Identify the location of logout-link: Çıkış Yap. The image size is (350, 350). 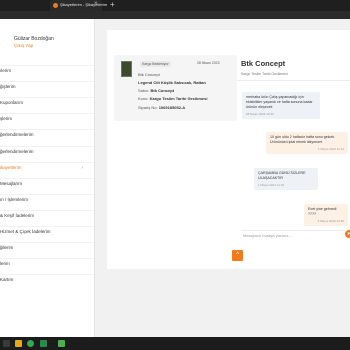
(23, 45).